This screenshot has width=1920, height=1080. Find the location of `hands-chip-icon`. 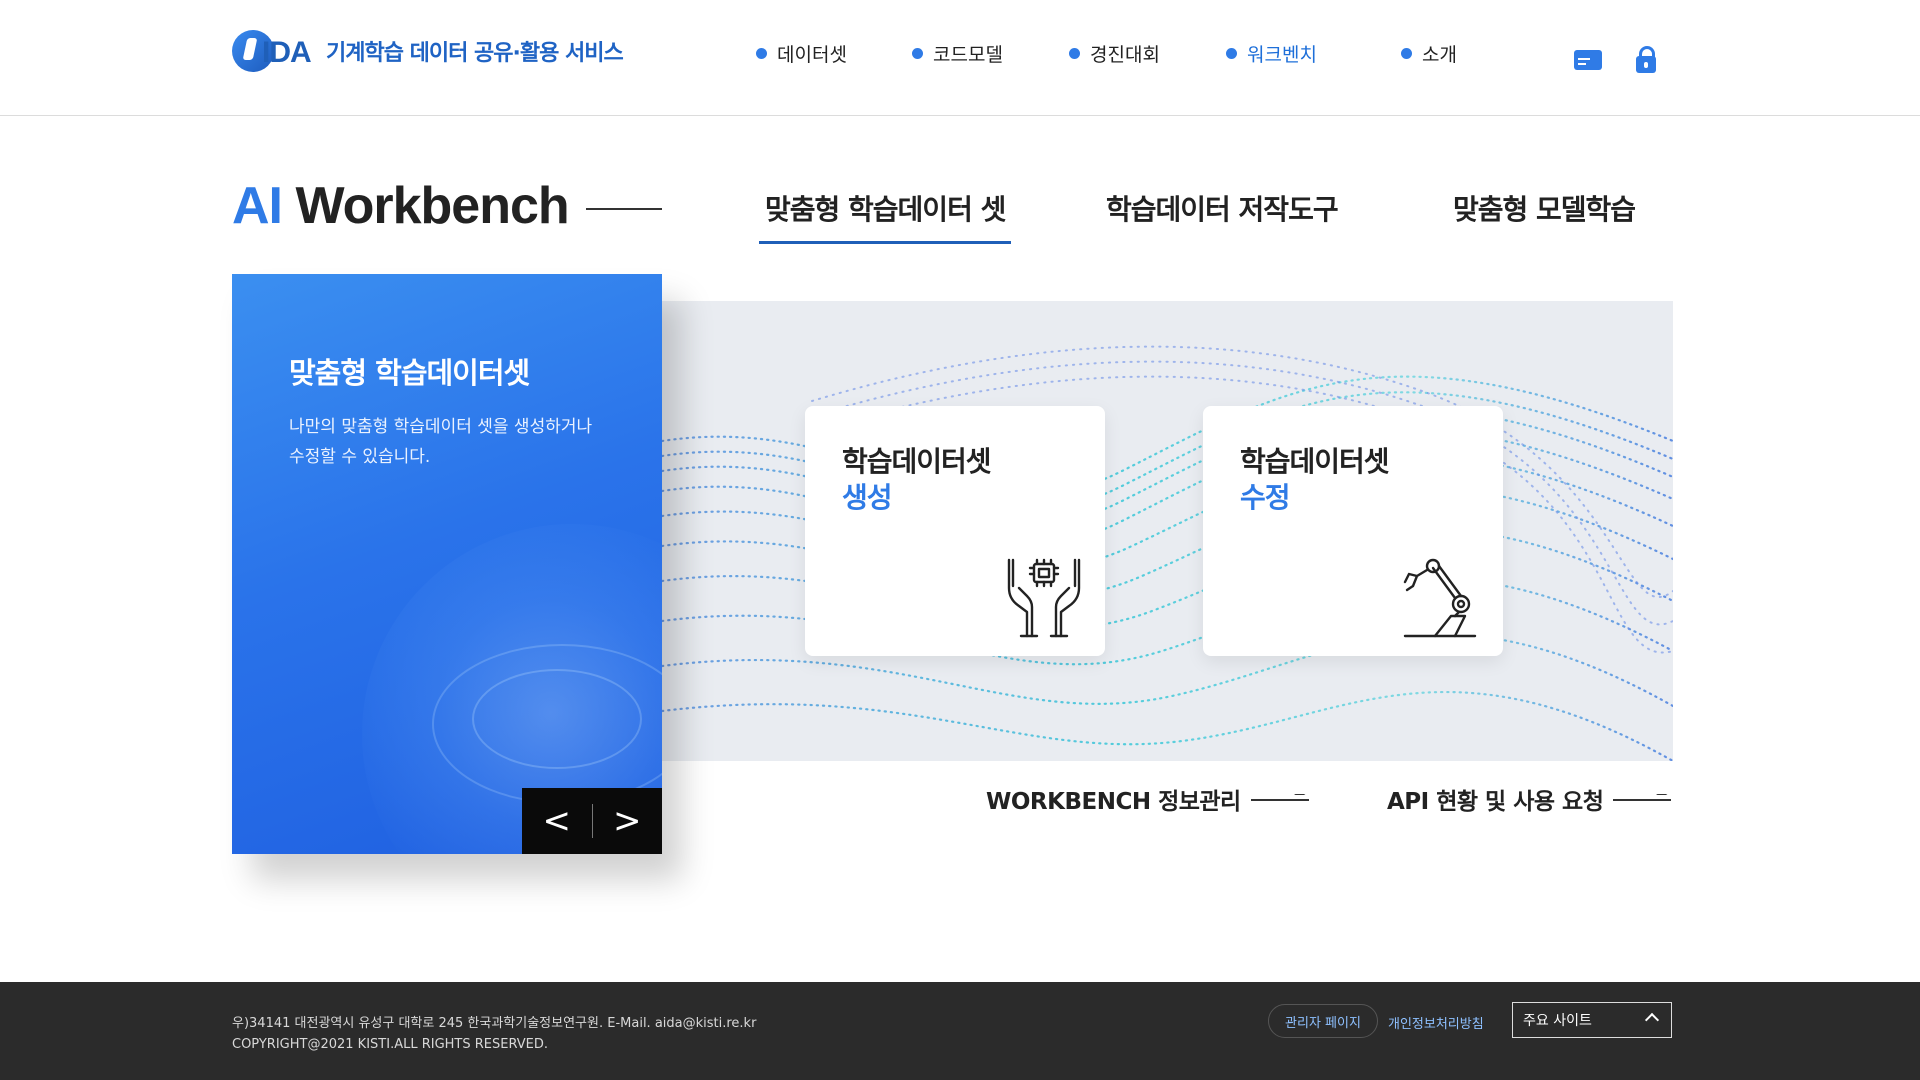

hands-chip-icon is located at coordinates (1044, 598).